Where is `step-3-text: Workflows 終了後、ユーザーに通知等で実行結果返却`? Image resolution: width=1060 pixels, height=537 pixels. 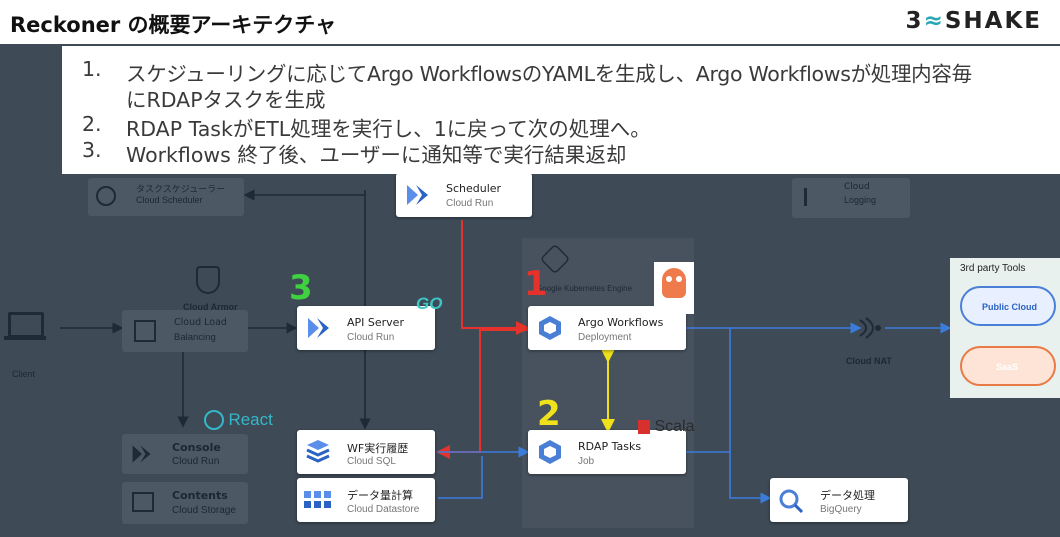
step-3-text: Workflows 終了後、ユーザーに通知等で実行結果返却 is located at coordinates (376, 155).